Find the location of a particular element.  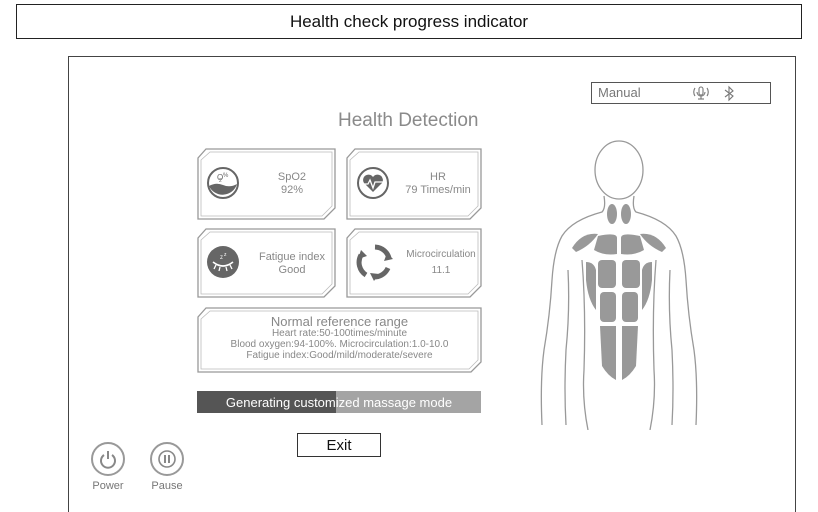

reference-line: Heart rate:50-100times/minute is located at coordinates (339, 333).